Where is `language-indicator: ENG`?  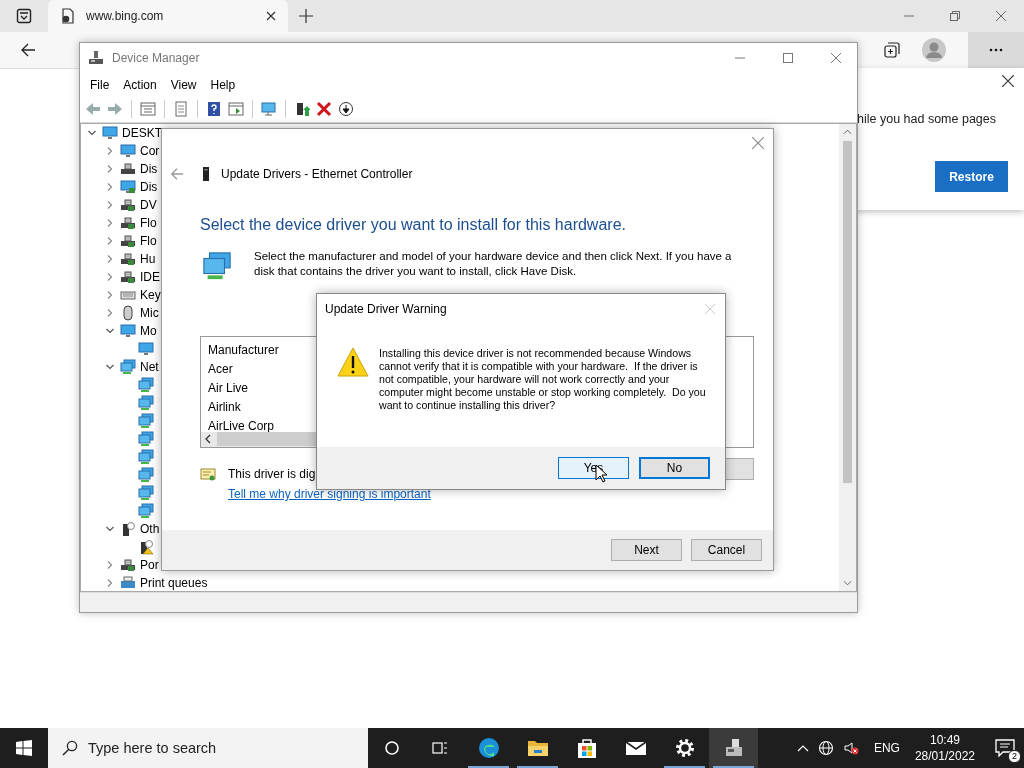 language-indicator: ENG is located at coordinates (886, 748).